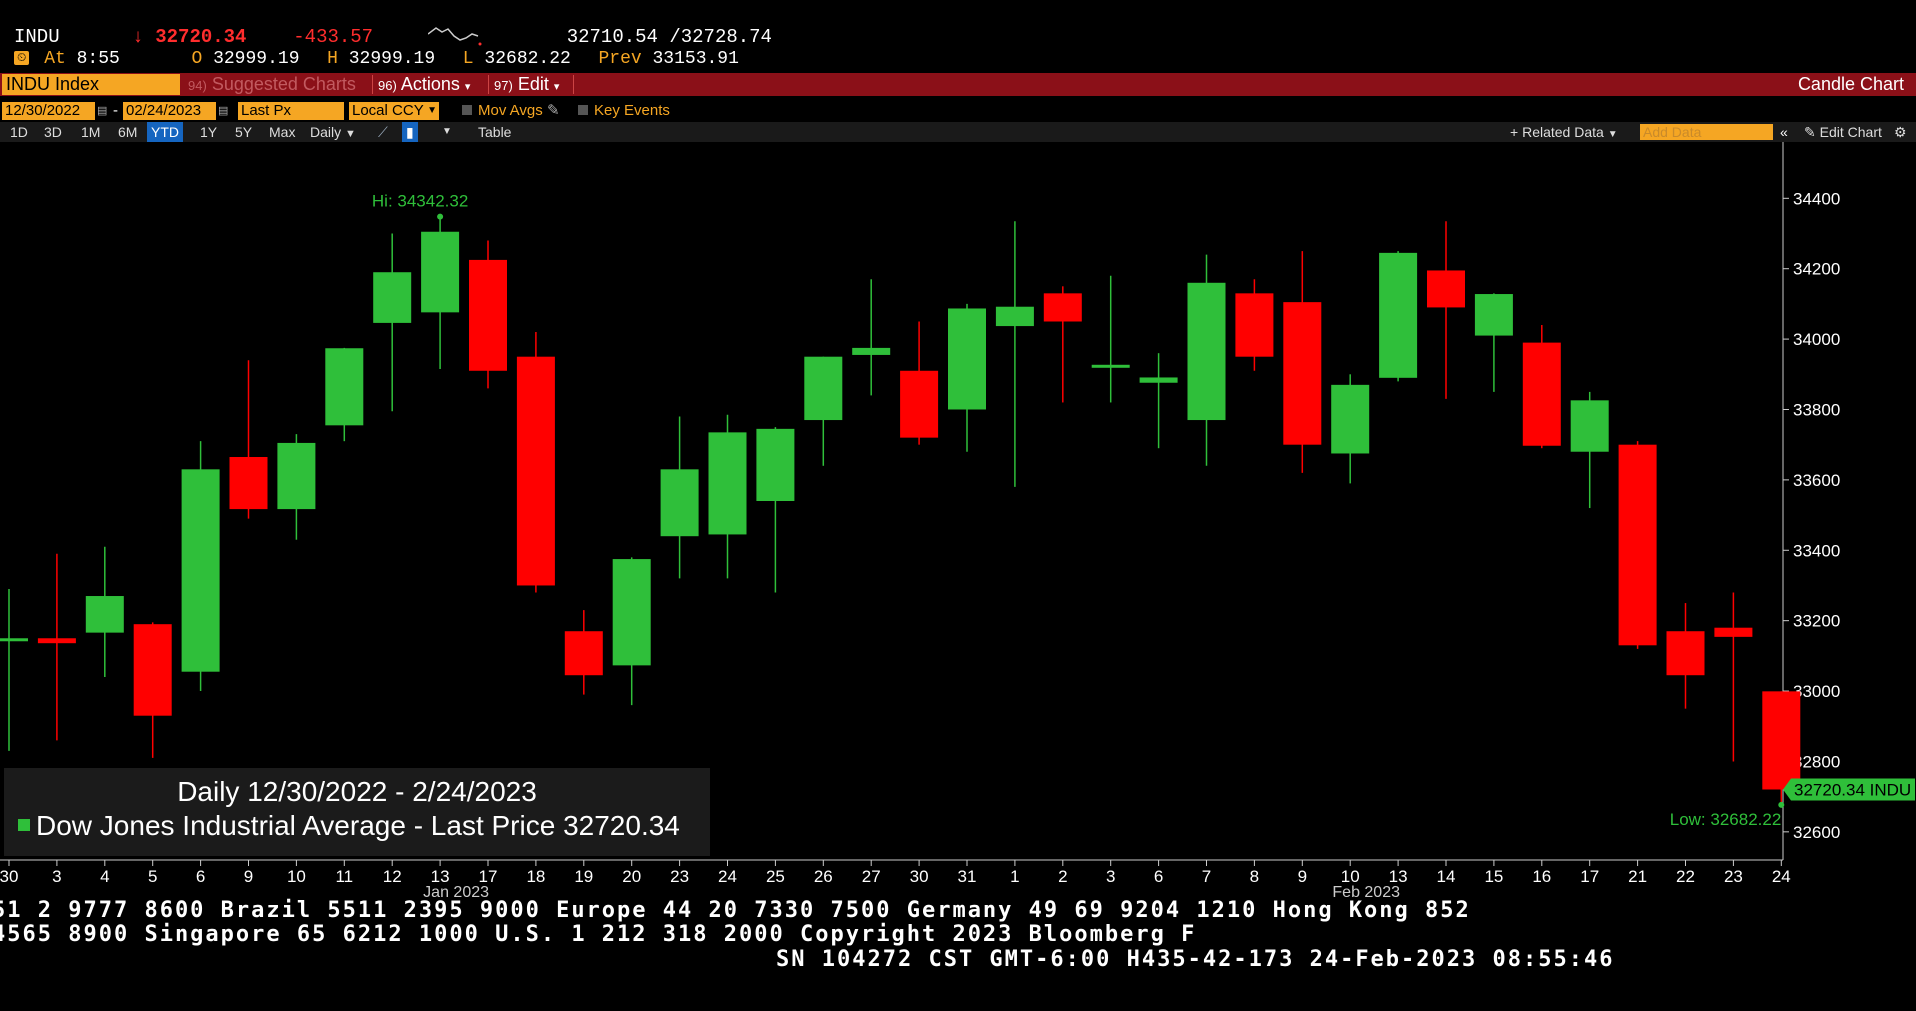  What do you see at coordinates (533, 84) in the screenshot?
I see `edit-label: Edit` at bounding box center [533, 84].